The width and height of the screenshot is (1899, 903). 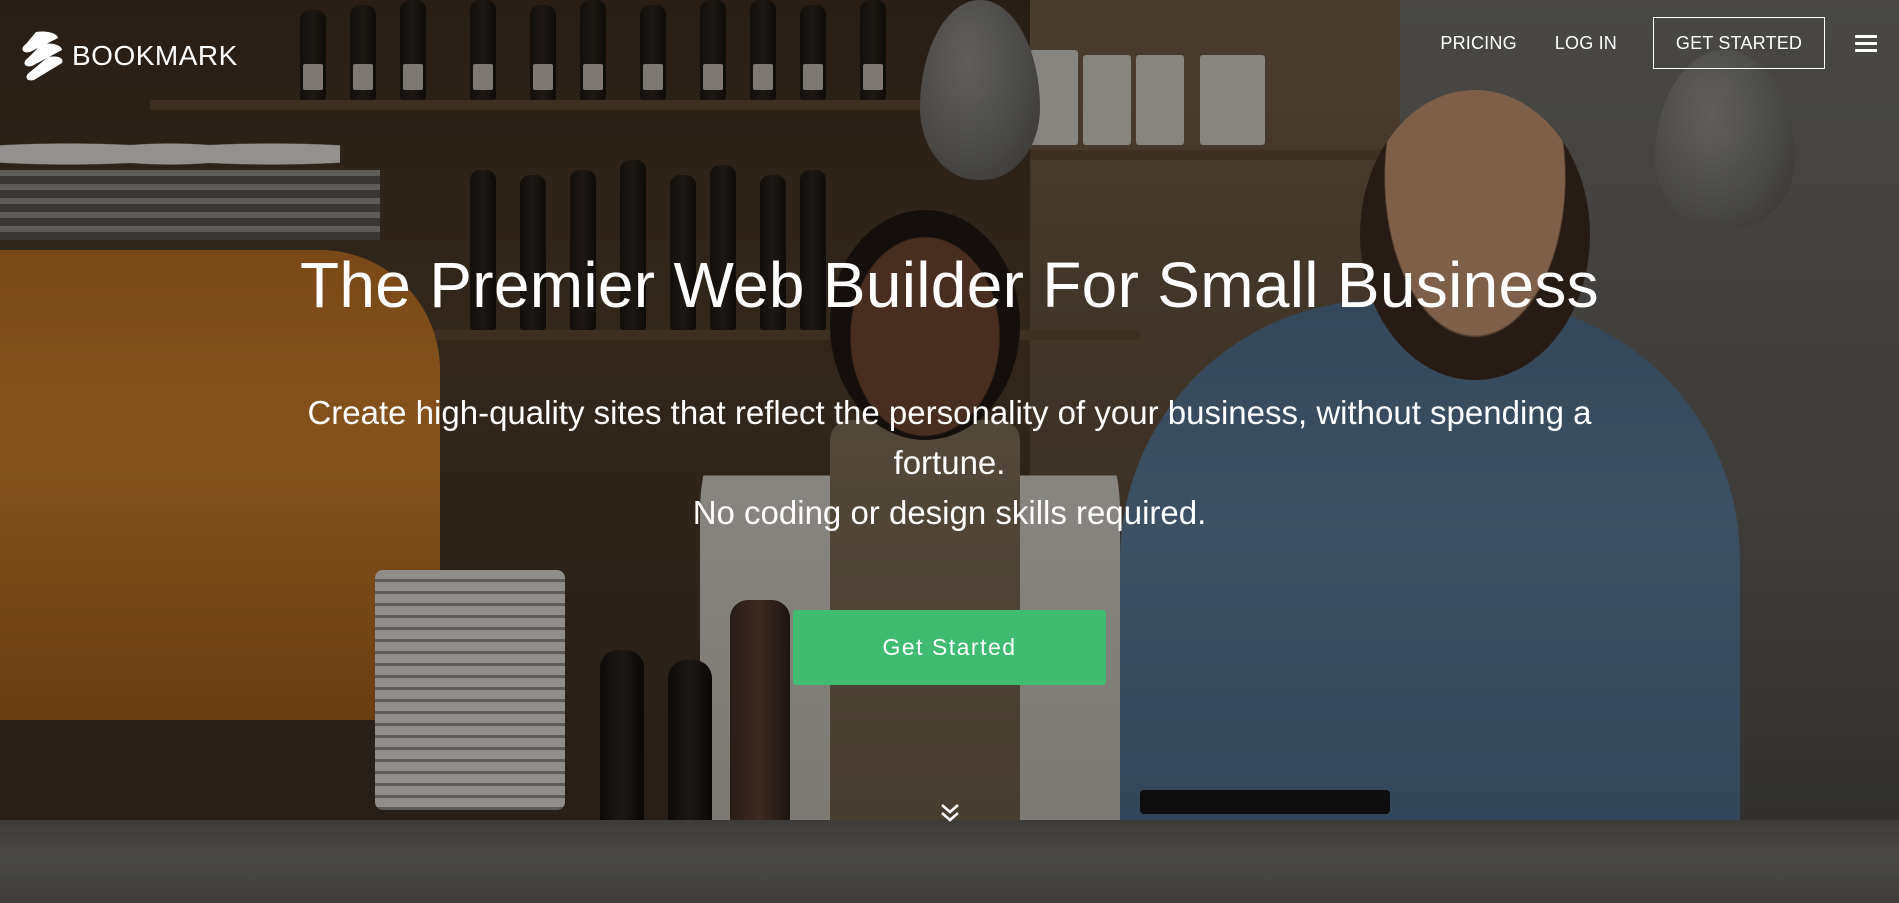 I want to click on hero-get-started-button: Get Started, so click(x=949, y=647).